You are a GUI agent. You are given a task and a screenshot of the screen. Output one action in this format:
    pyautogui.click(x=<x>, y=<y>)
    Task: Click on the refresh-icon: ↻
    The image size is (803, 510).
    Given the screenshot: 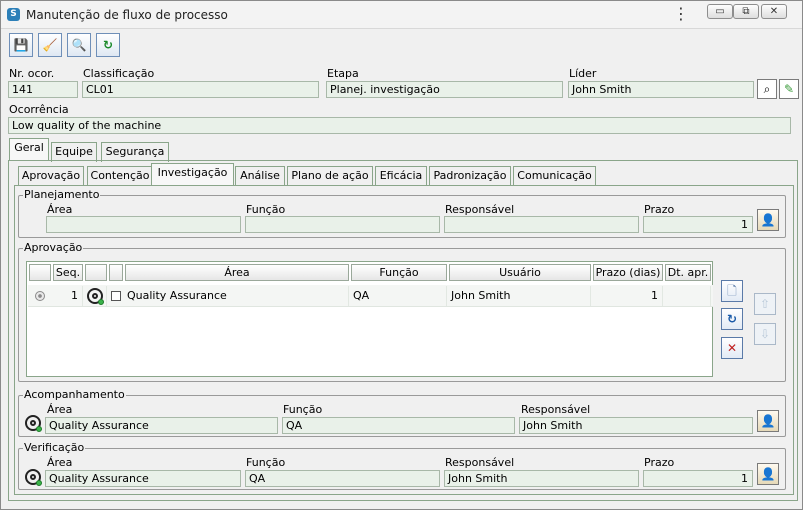 What is the action you would take?
    pyautogui.click(x=108, y=45)
    